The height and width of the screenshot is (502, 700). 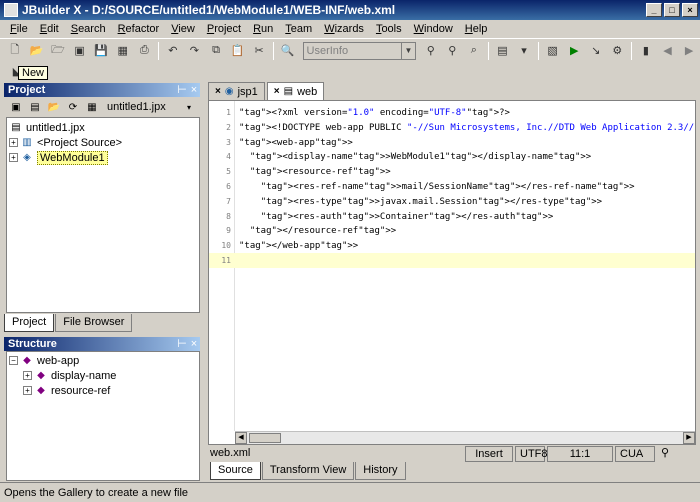 I want to click on scroll-thumb, so click(x=265, y=438).